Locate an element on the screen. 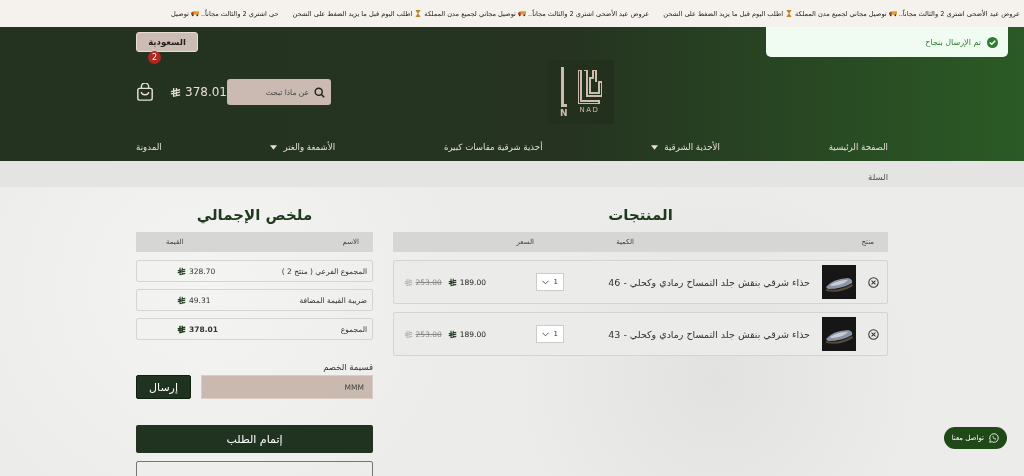 Image resolution: width=1024 pixels, height=476 pixels. product-name: حذاء شرقي بنقش جلد التمساح رمادي وكحلي - 43 is located at coordinates (687, 334).